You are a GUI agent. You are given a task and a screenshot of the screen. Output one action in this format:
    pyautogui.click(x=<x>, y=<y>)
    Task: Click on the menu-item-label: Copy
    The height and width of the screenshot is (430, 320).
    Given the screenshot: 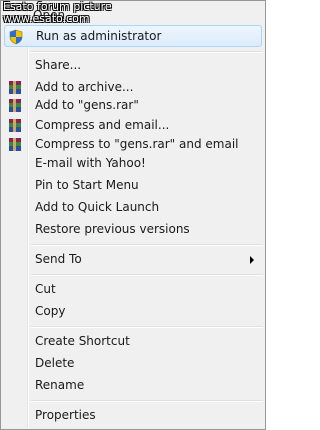 What is the action you would take?
    pyautogui.click(x=50, y=311)
    